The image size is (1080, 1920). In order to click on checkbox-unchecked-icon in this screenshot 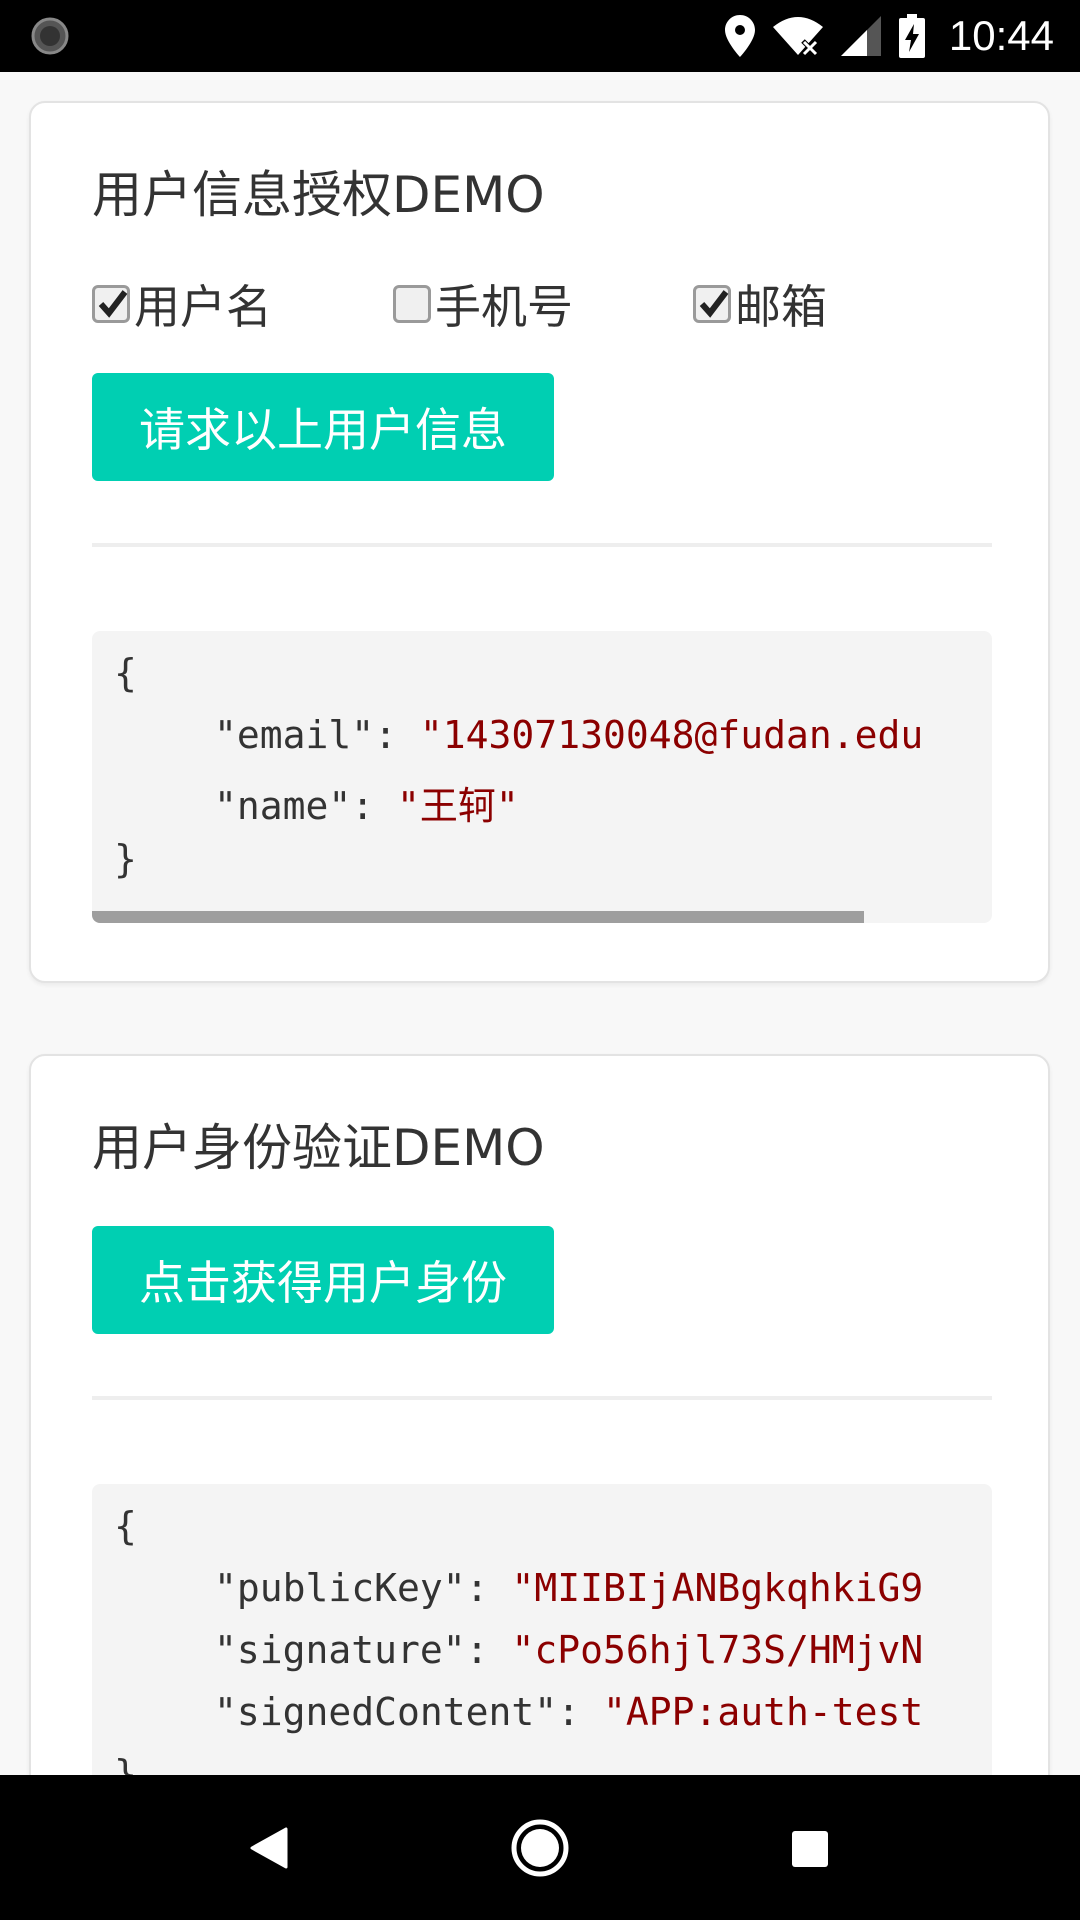, I will do `click(412, 304)`.